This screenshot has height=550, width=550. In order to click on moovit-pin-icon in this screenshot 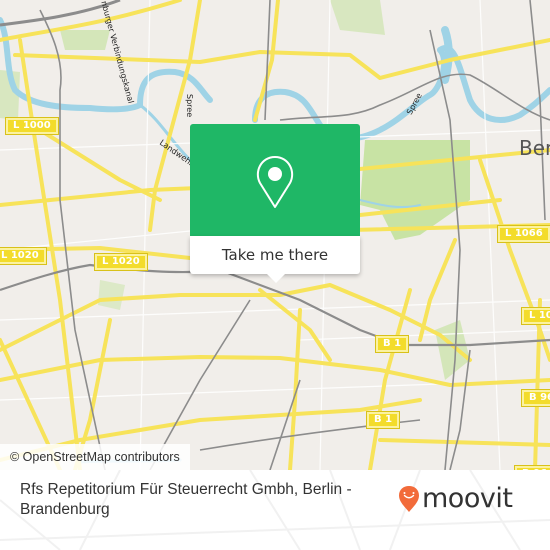, I will do `click(409, 499)`.